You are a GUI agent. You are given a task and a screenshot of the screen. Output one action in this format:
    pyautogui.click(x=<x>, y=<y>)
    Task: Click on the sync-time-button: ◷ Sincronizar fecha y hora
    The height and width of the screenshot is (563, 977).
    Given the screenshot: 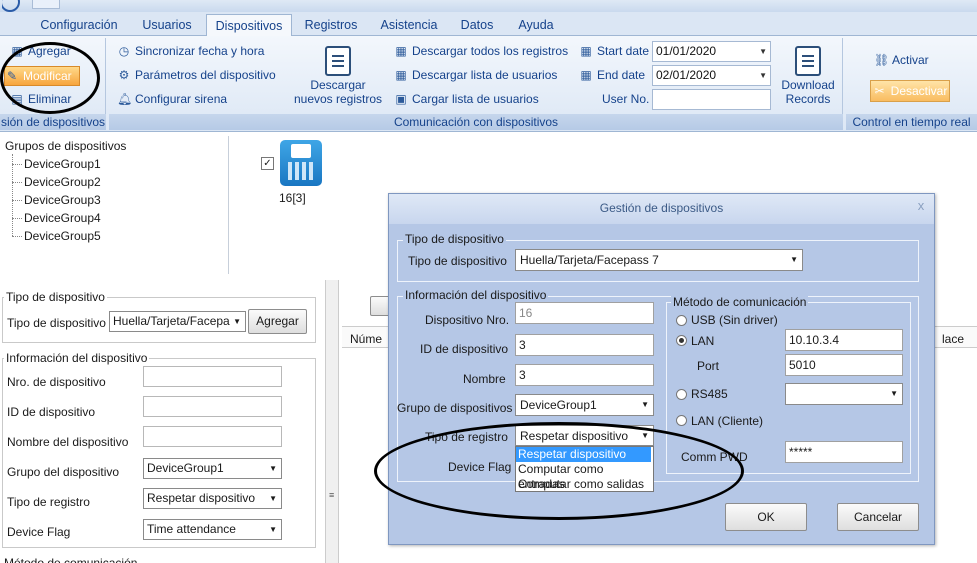 What is the action you would take?
    pyautogui.click(x=191, y=51)
    